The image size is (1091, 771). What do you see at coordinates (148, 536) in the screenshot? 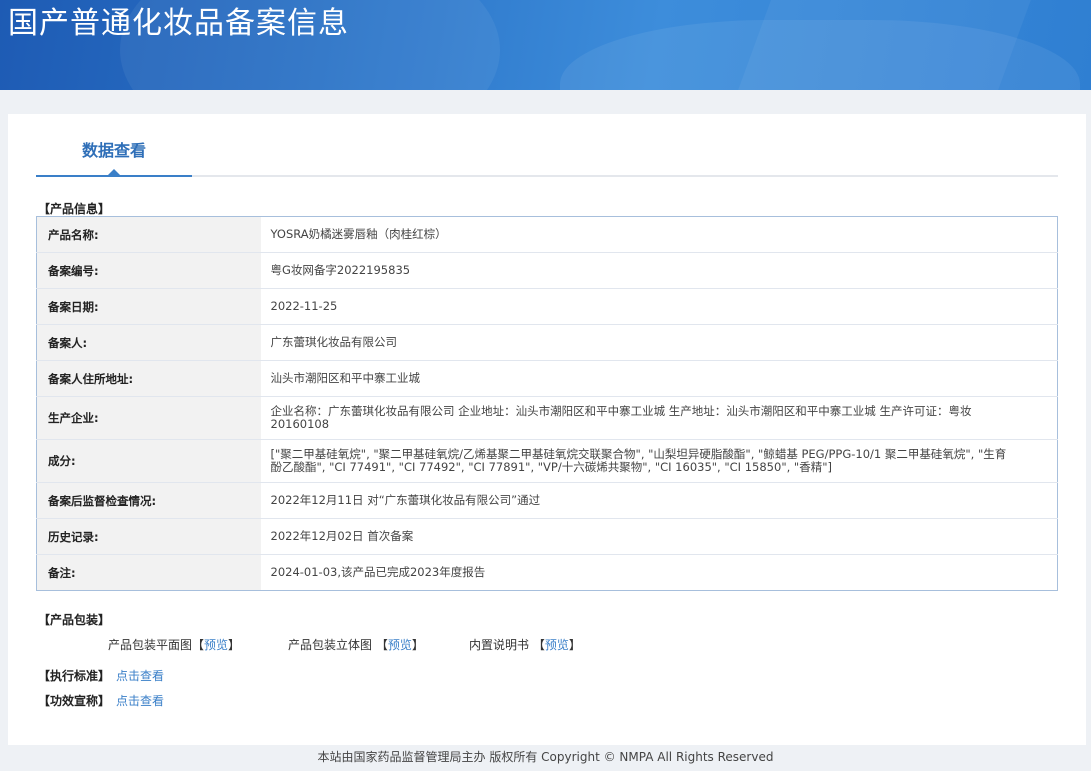
I see `row-label: 历史记录:` at bounding box center [148, 536].